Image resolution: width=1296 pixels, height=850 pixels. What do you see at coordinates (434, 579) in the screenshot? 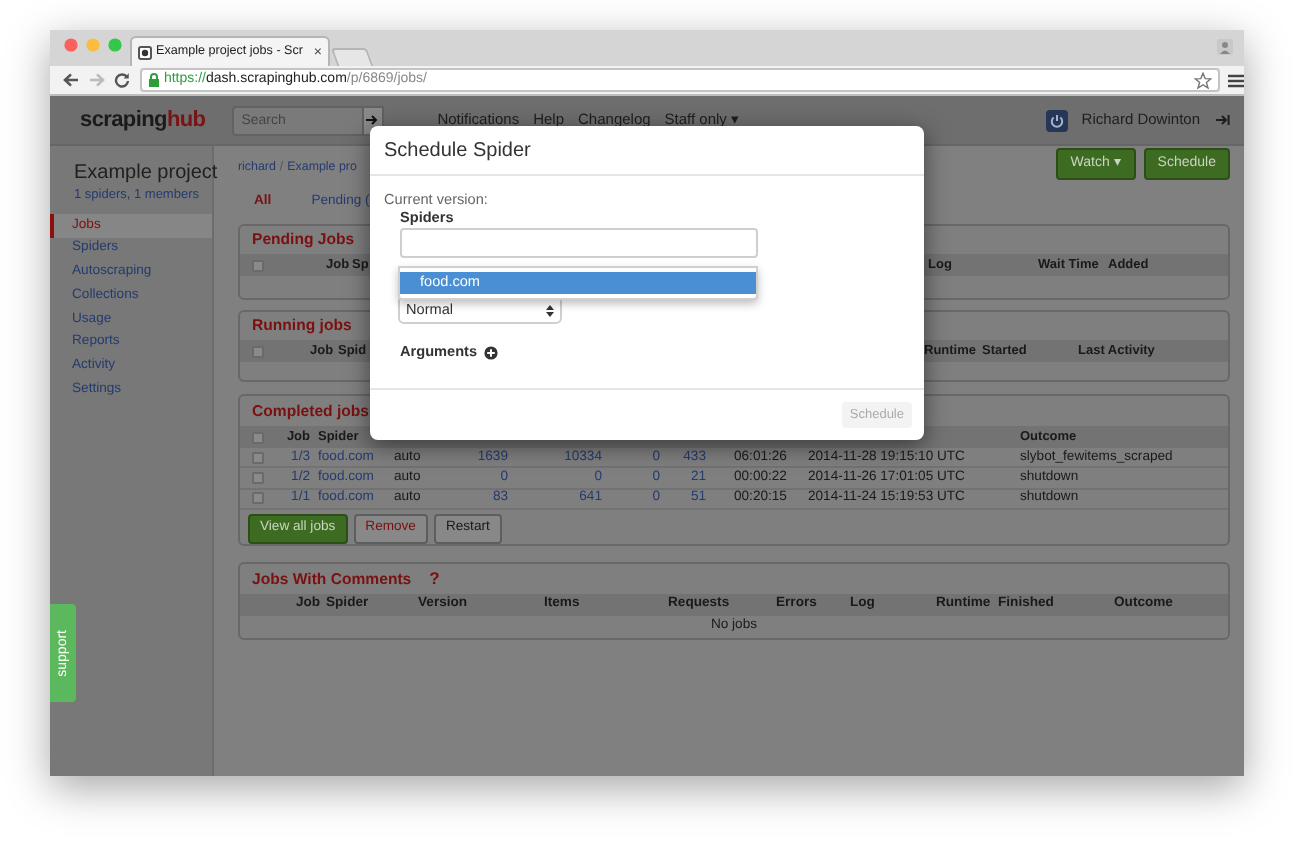
I see `help-link: ?` at bounding box center [434, 579].